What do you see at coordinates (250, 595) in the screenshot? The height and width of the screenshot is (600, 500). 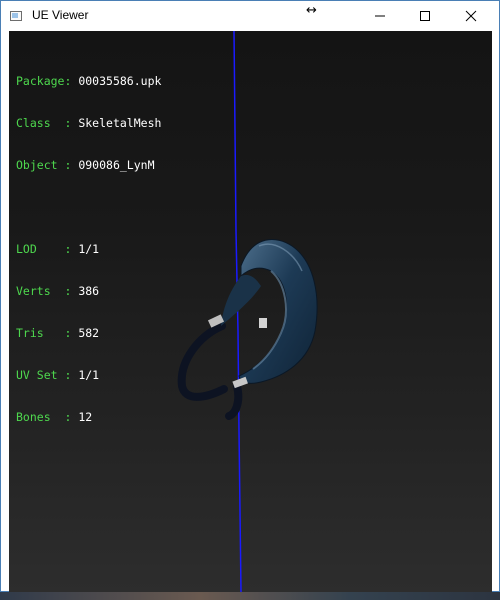 I see `desktop-background` at bounding box center [250, 595].